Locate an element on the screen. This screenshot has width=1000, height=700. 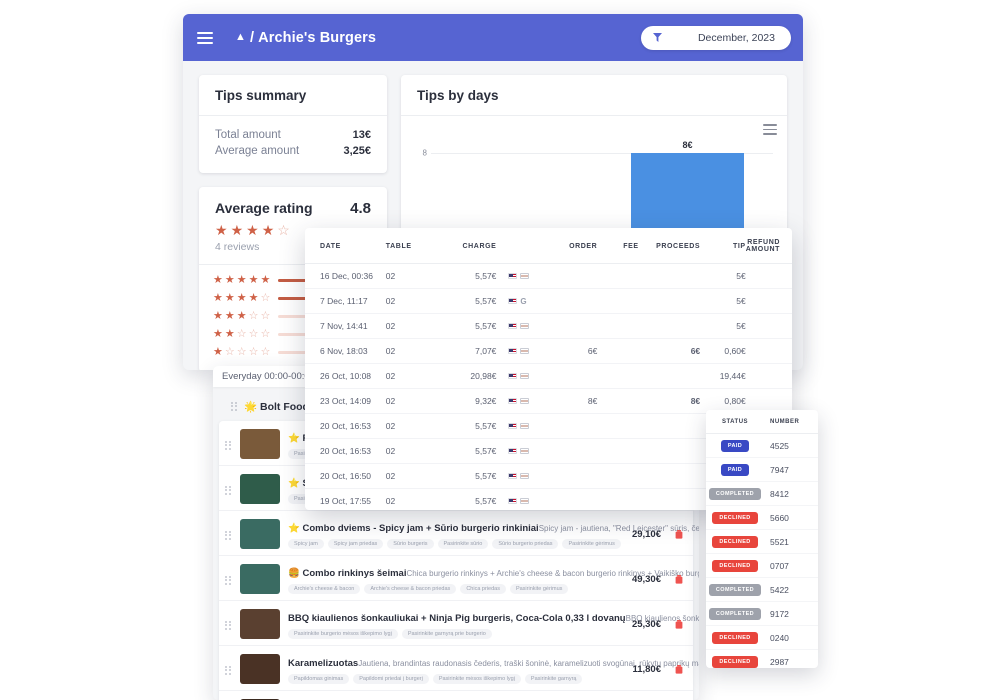
breadcrumb-title: Archie's Burgers is located at coordinates (317, 37).